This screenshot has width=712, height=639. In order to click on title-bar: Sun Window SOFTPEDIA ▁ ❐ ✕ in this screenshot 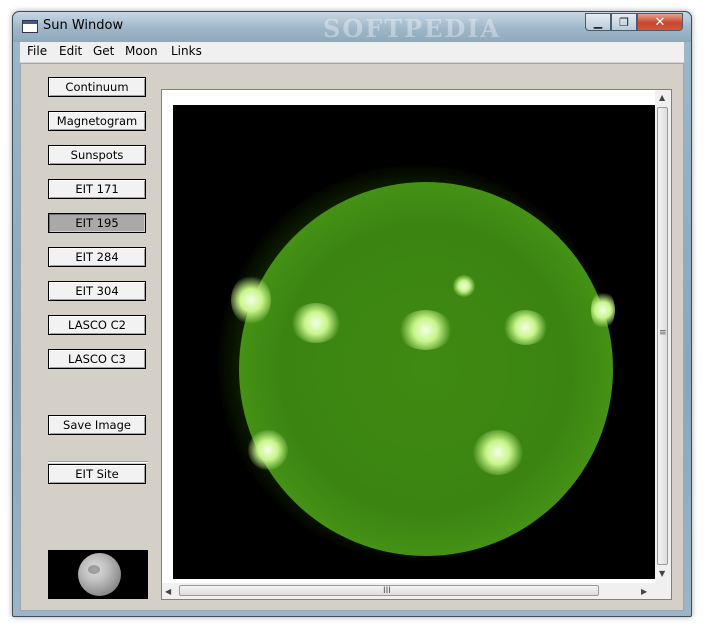, I will do `click(352, 27)`.